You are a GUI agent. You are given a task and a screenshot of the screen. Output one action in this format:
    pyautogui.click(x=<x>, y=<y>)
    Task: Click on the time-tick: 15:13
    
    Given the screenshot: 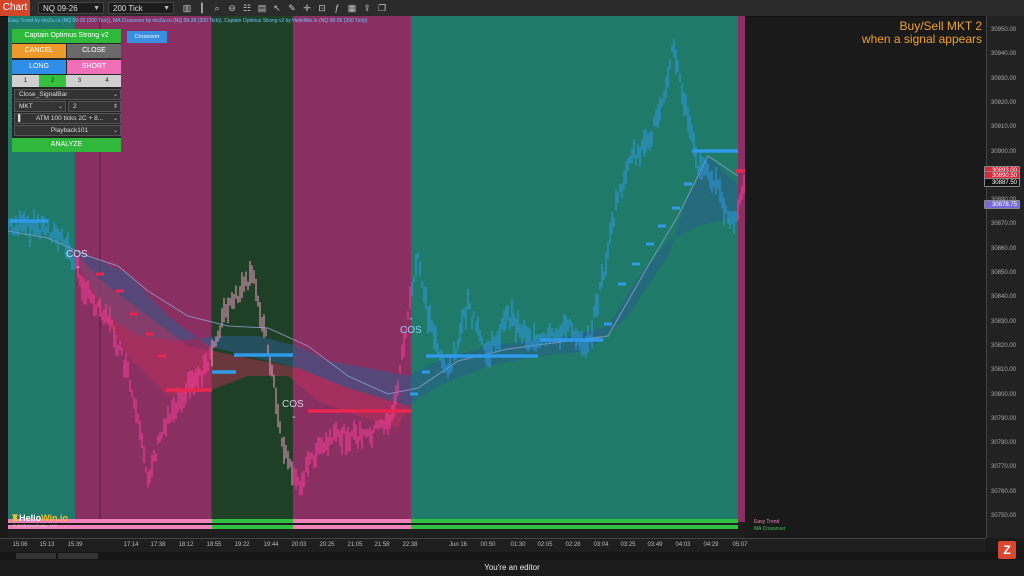 What is the action you would take?
    pyautogui.click(x=47, y=545)
    